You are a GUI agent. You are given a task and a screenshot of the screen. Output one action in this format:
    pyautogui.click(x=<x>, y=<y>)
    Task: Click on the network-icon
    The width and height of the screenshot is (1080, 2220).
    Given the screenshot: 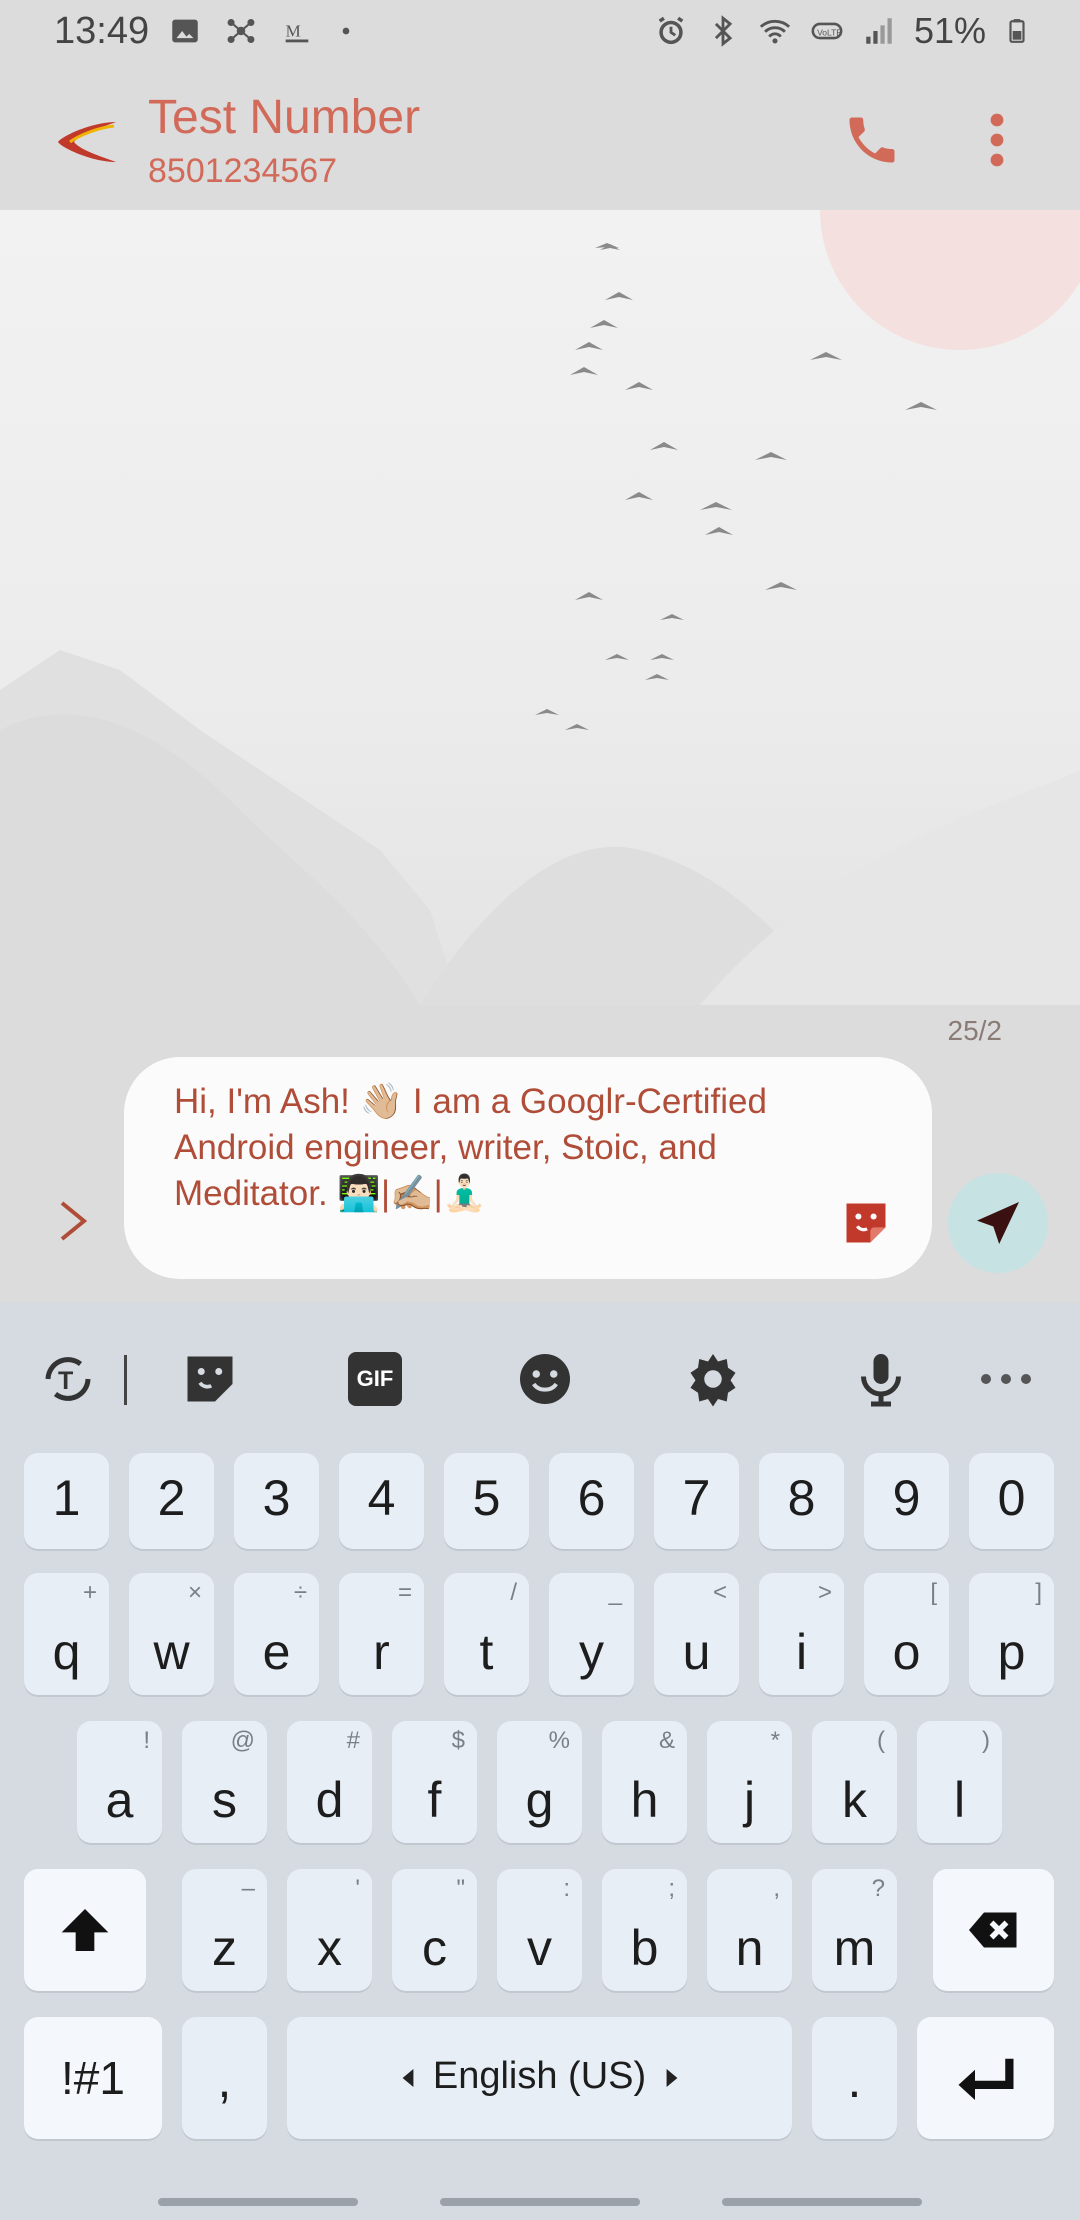 What is the action you would take?
    pyautogui.click(x=241, y=31)
    